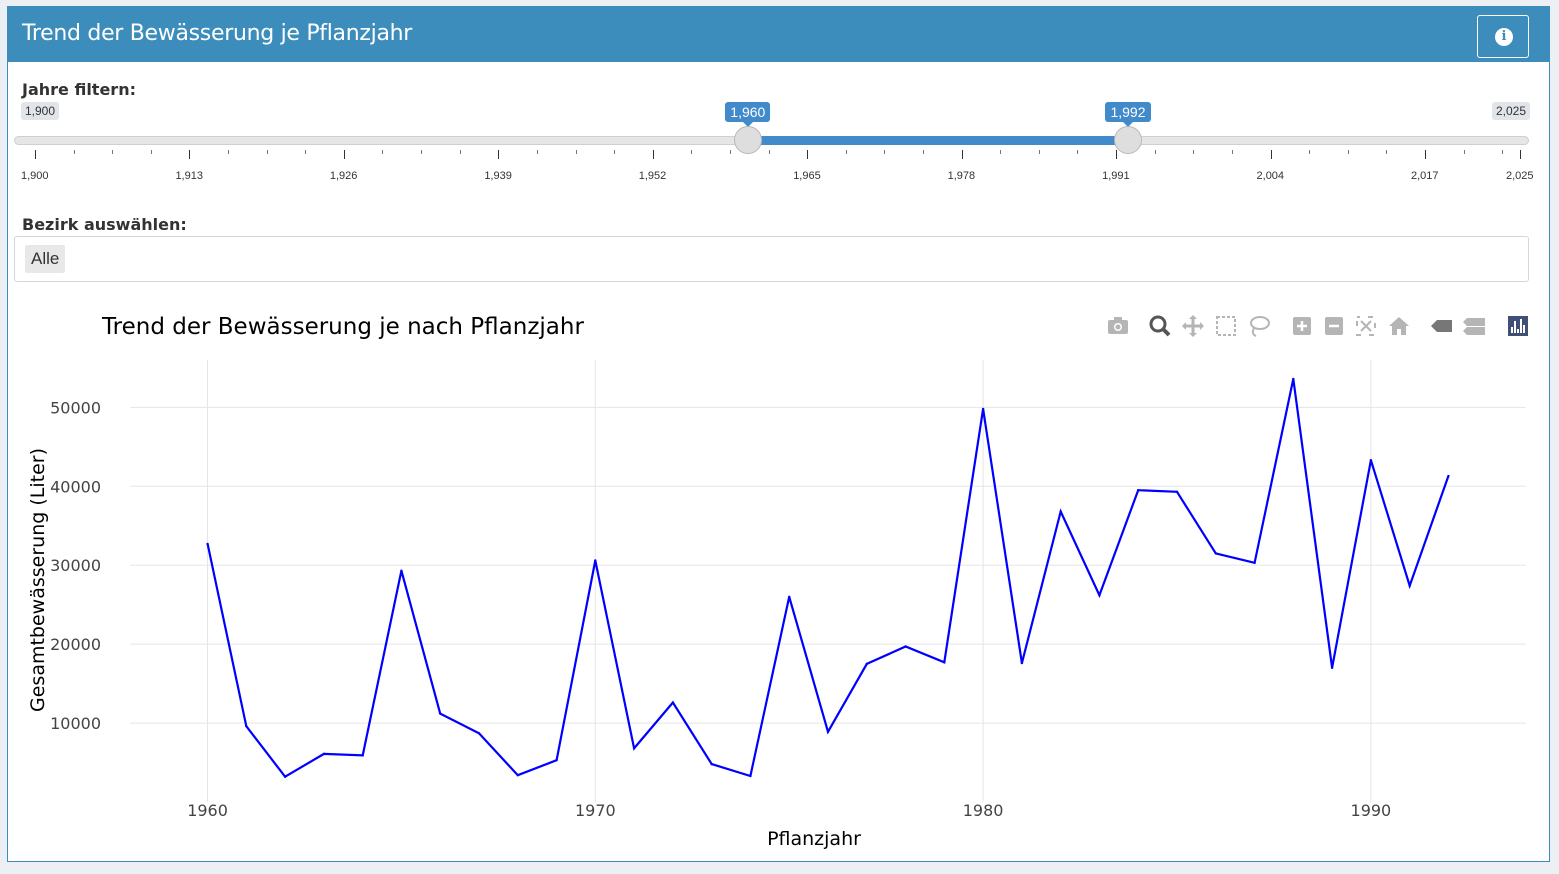 This screenshot has height=874, width=1559. Describe the element at coordinates (1127, 140) in the screenshot. I see `slider-to-handle` at that location.